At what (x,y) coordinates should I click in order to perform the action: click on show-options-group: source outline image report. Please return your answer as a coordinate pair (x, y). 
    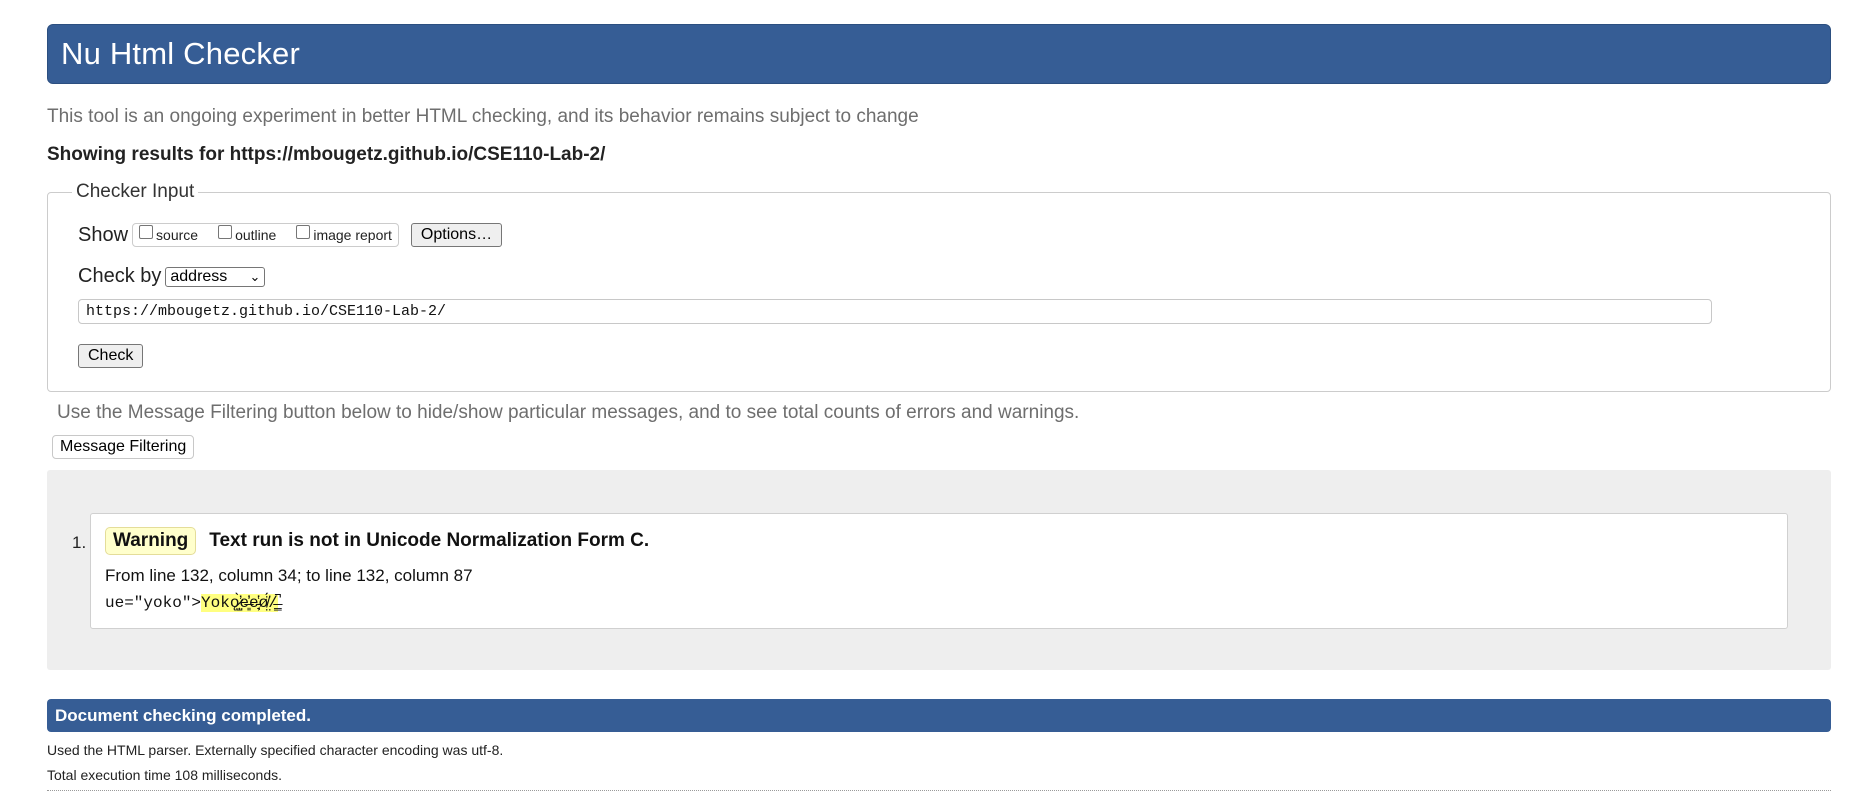
    Looking at the image, I should click on (265, 235).